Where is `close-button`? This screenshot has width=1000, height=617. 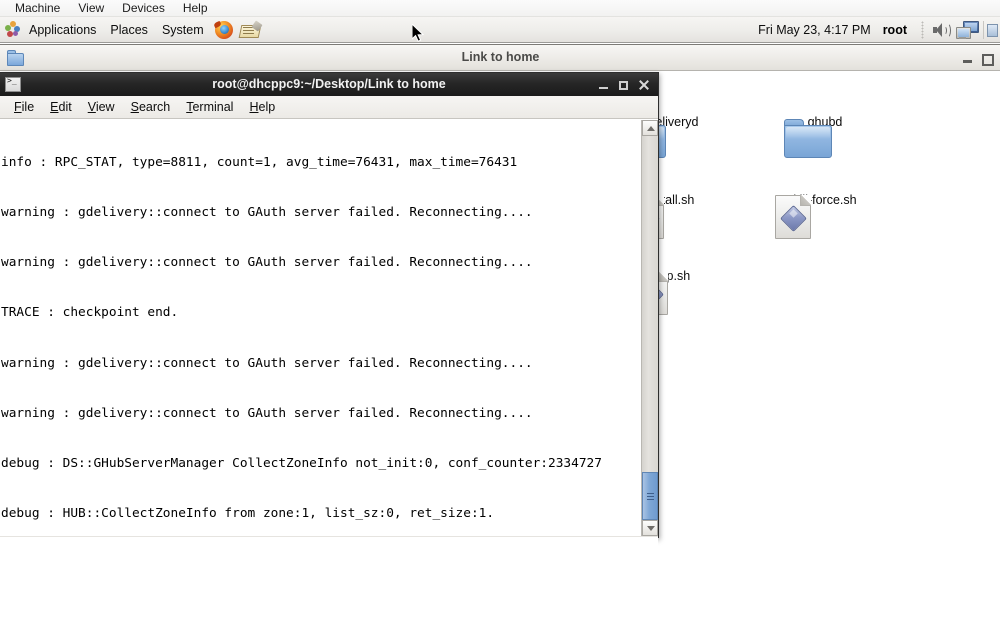
close-button is located at coordinates (644, 85).